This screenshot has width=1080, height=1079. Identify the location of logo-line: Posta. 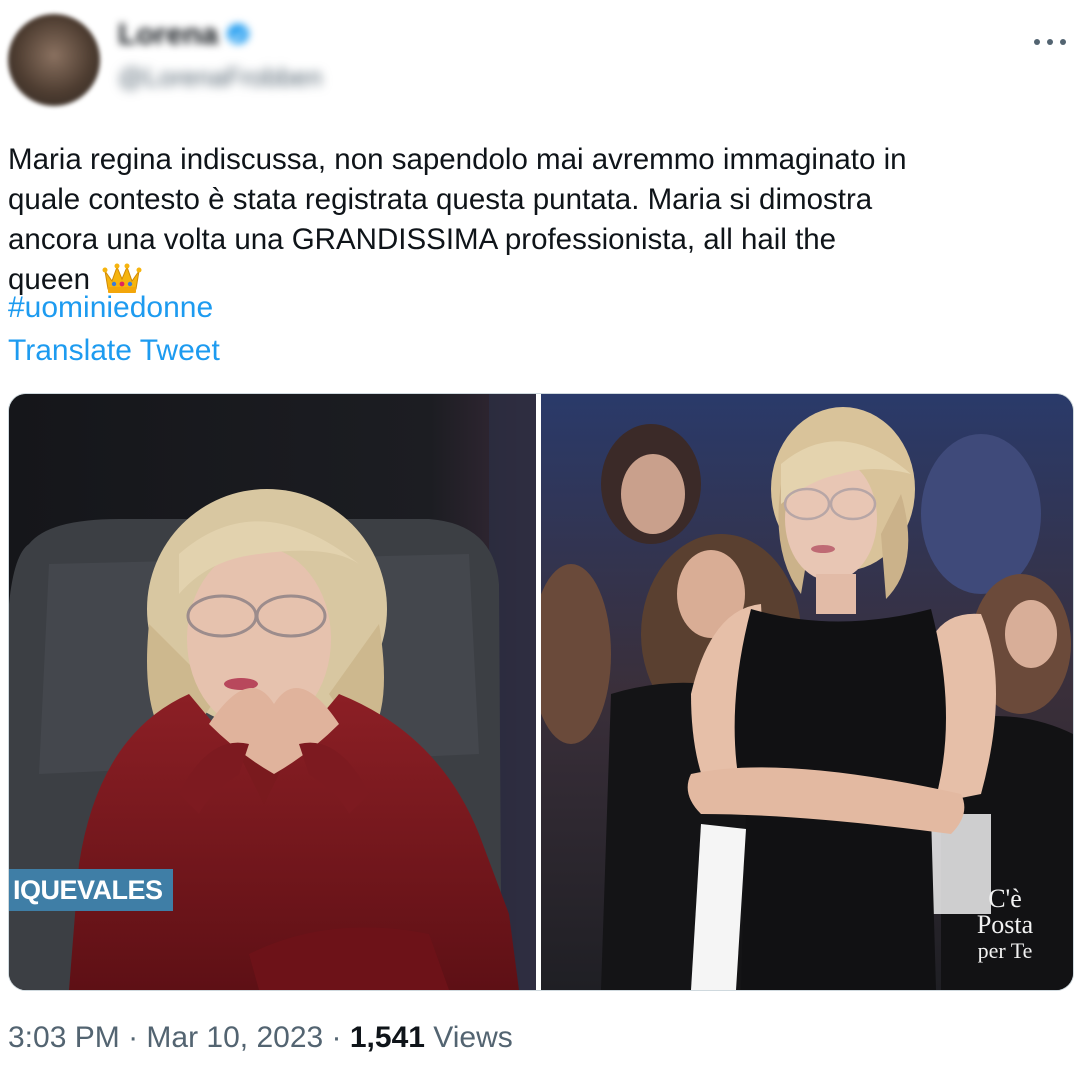
(1005, 924).